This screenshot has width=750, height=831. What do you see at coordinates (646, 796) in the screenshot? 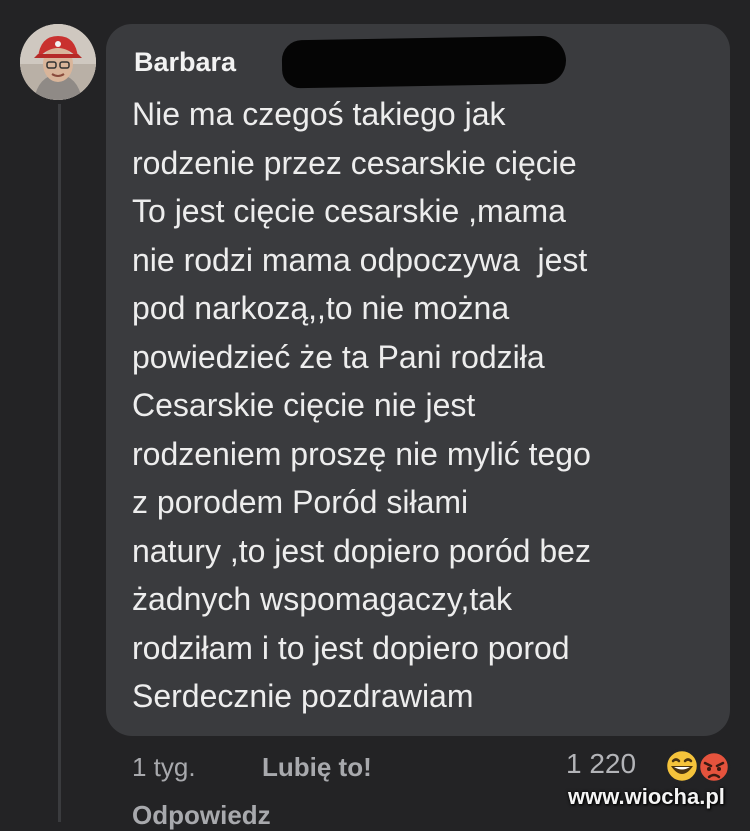
I see `watermark: www.wiocha.pl` at bounding box center [646, 796].